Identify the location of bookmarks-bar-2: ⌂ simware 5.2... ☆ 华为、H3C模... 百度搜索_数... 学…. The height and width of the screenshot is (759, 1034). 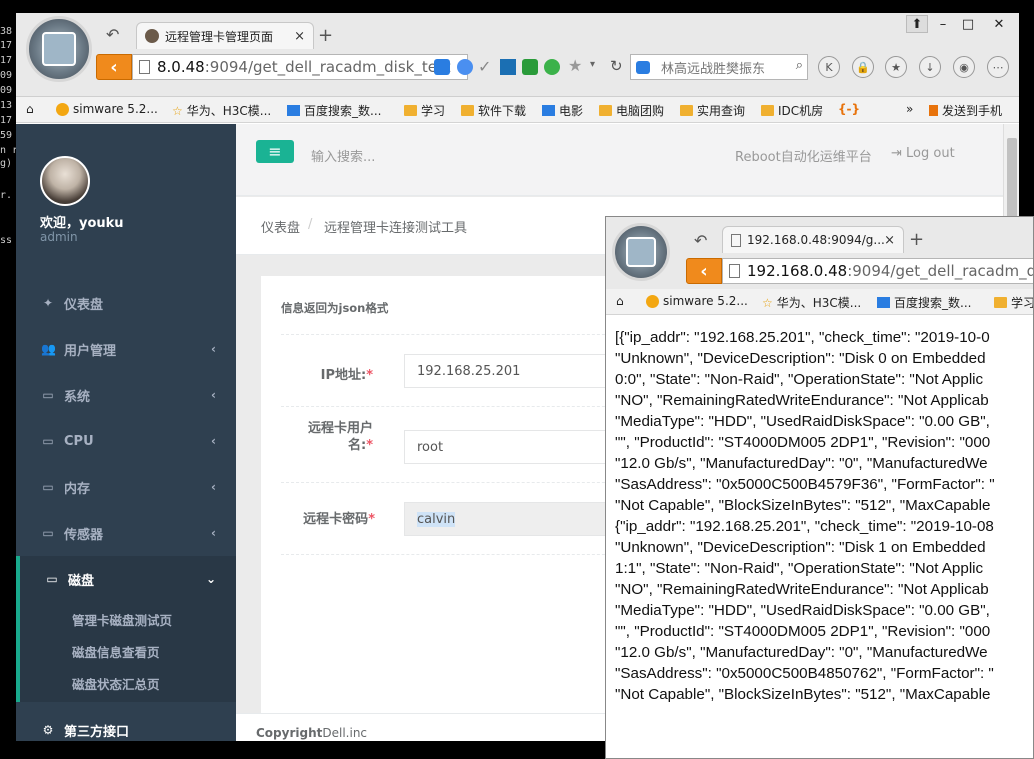
(819, 302).